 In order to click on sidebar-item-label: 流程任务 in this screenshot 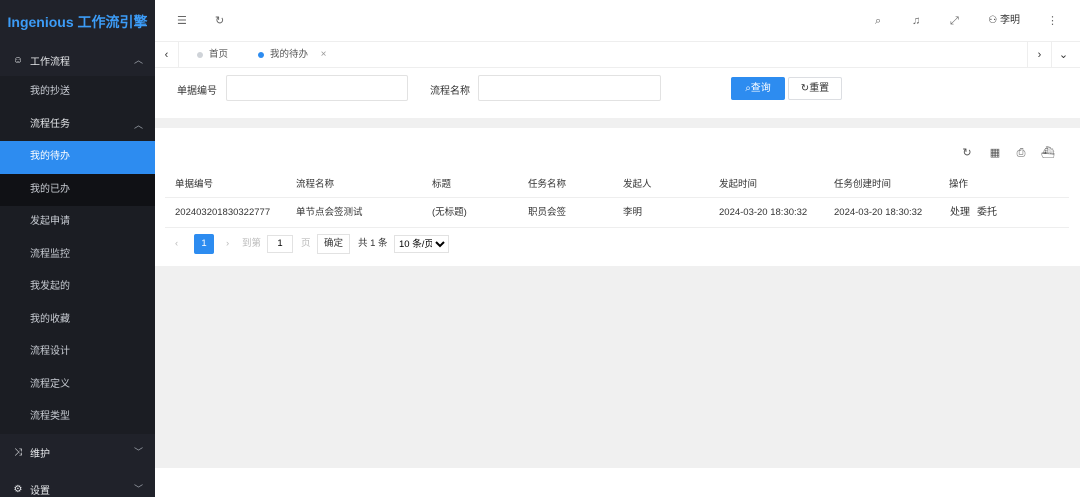, I will do `click(50, 124)`.